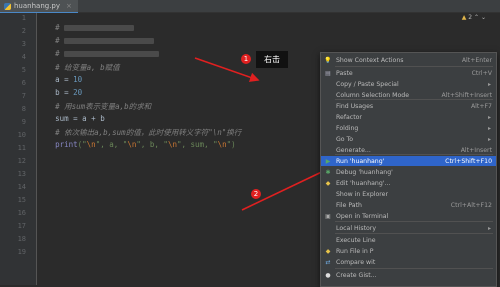  I want to click on menu-item-label: Compare wit, so click(356, 262).